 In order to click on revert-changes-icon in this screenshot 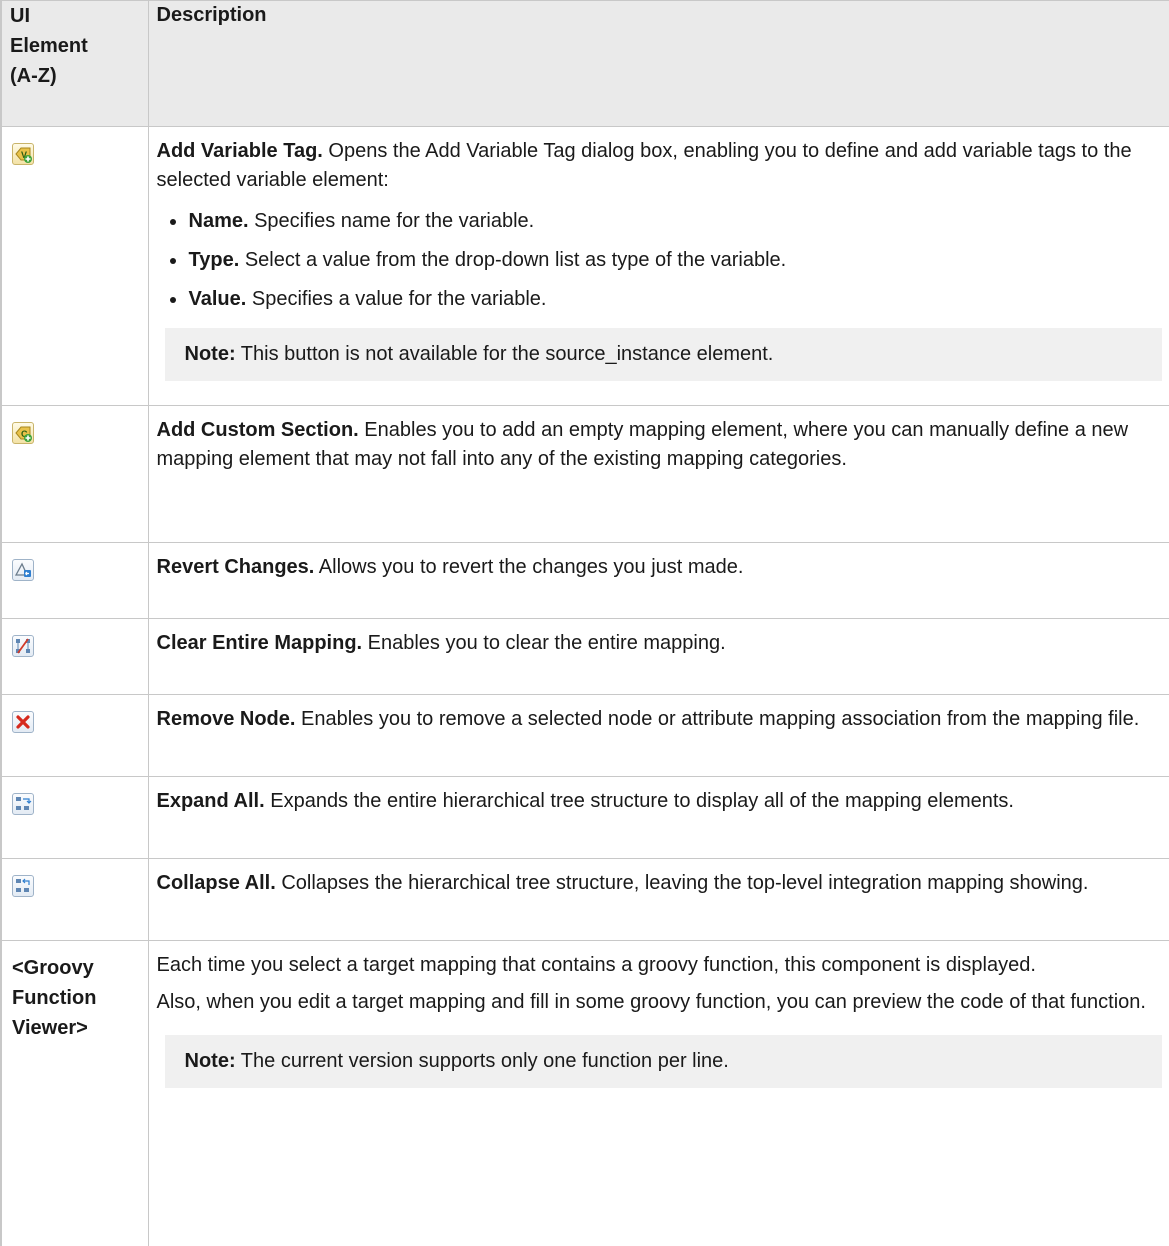, I will do `click(23, 570)`.